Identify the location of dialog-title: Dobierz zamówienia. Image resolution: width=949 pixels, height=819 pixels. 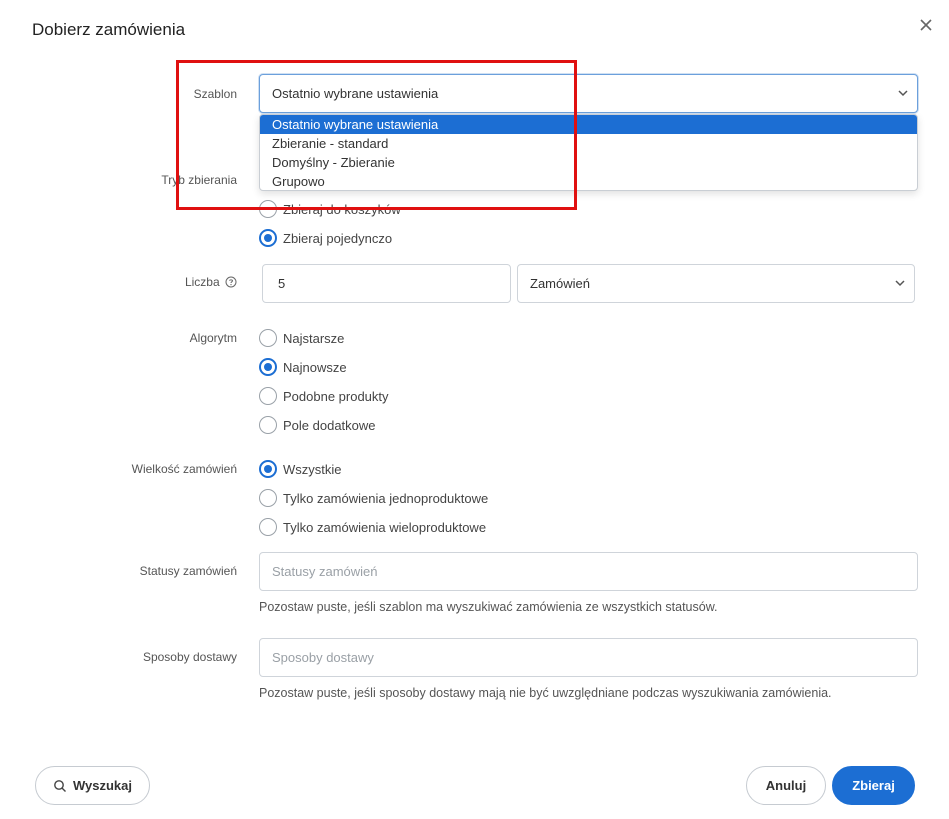
(109, 29).